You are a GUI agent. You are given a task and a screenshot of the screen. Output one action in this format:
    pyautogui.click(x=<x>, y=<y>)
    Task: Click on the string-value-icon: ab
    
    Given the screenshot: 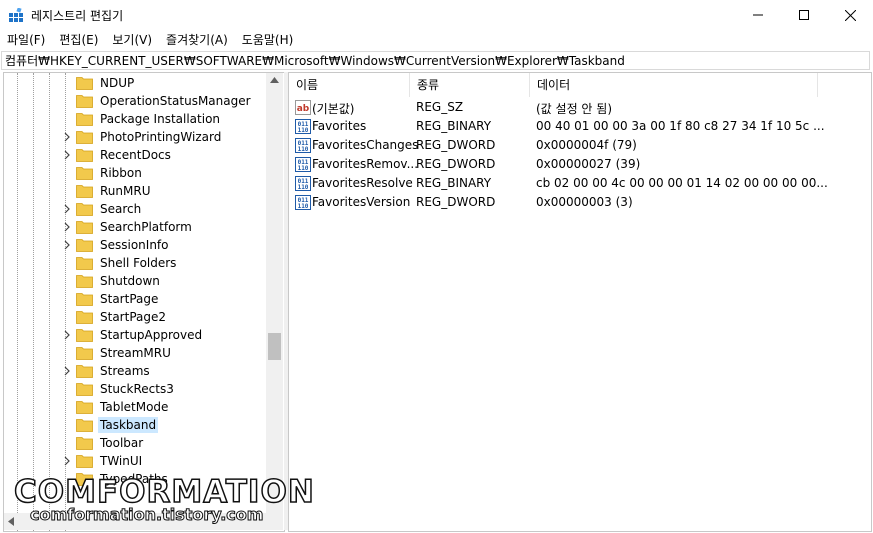 What is the action you would take?
    pyautogui.click(x=303, y=107)
    